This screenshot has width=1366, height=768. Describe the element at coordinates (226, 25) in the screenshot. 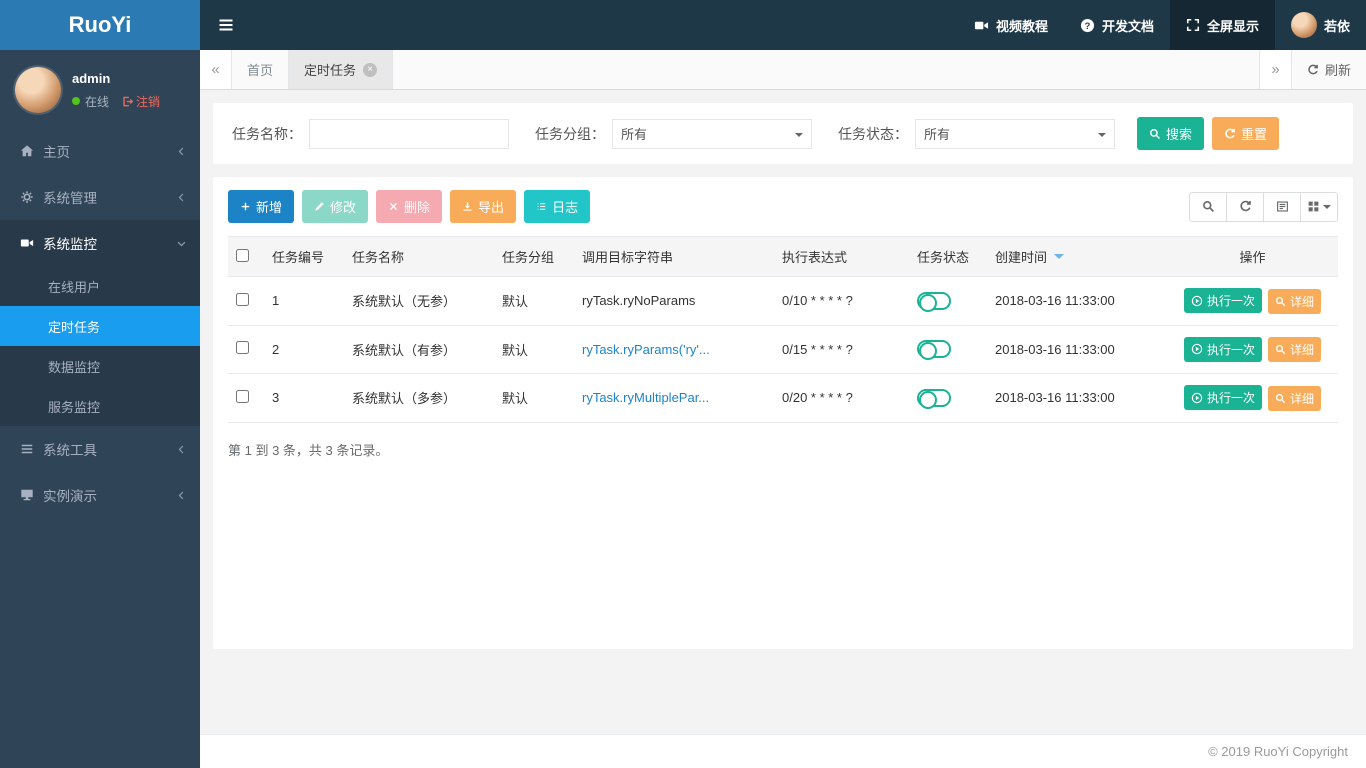

I see `sidebar-toggle-button` at that location.